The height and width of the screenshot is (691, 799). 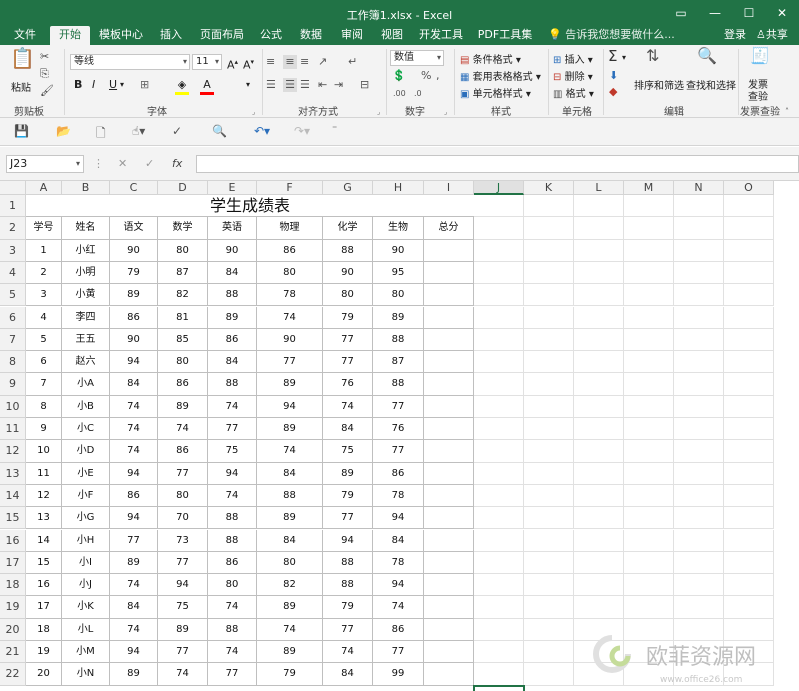 What do you see at coordinates (322, 85) in the screenshot?
I see `decrease-indent-icon: ⇤` at bounding box center [322, 85].